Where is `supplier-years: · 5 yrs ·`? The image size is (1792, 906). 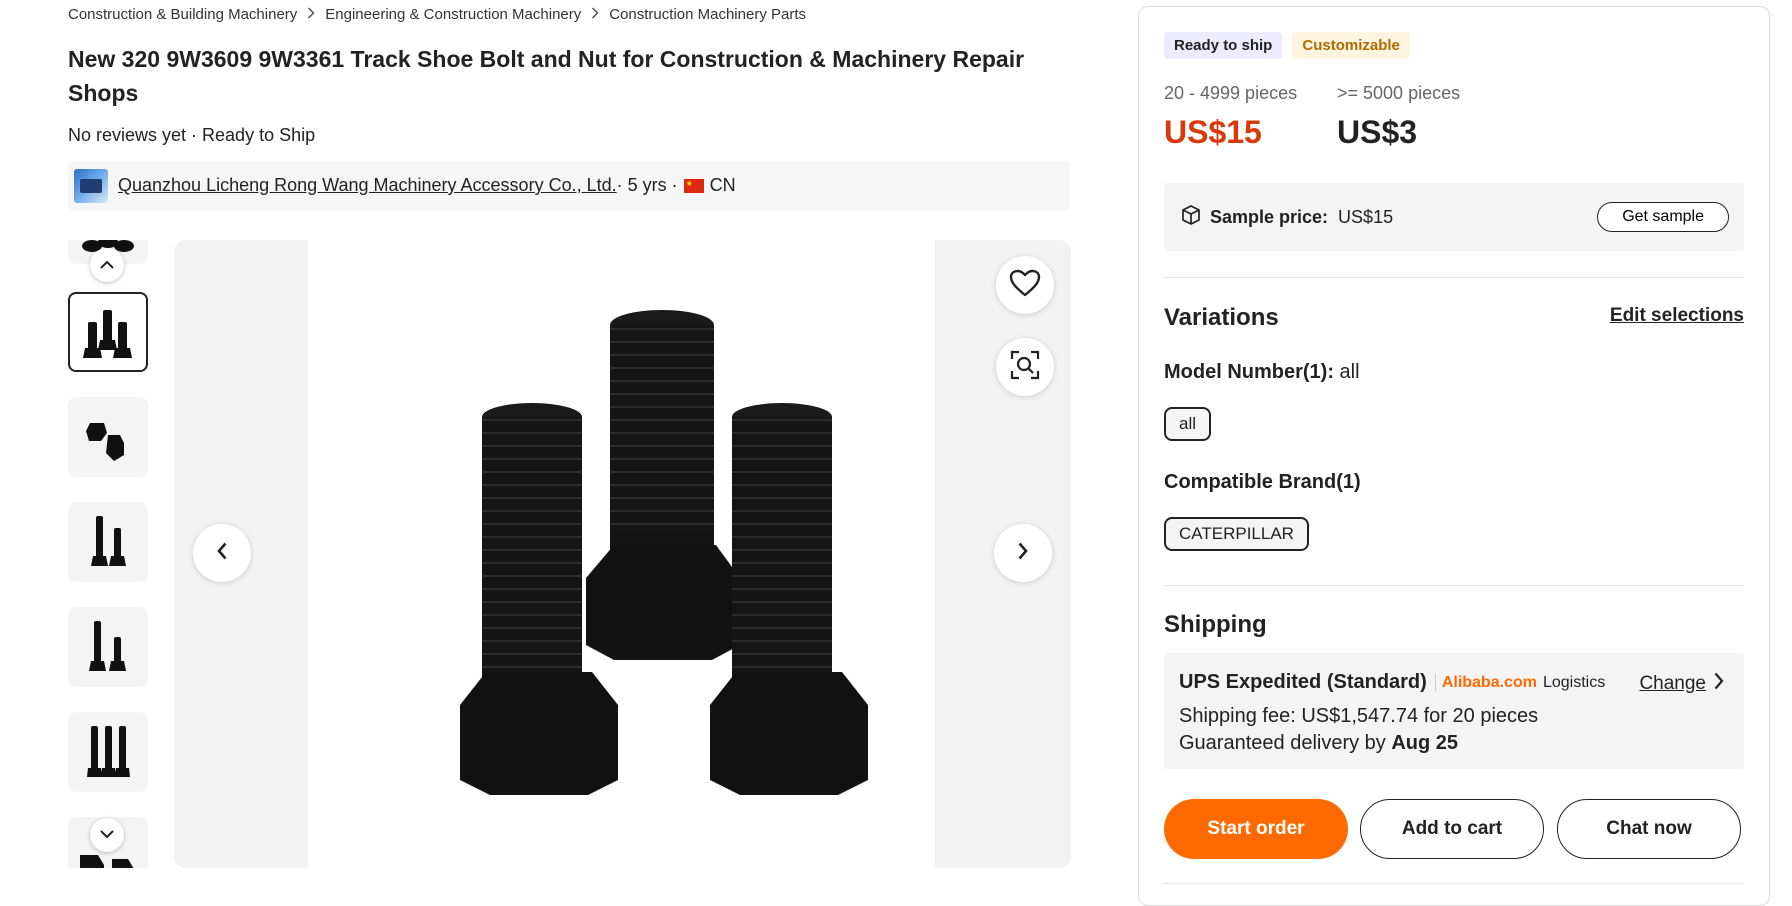 supplier-years: · 5 yrs · is located at coordinates (647, 185).